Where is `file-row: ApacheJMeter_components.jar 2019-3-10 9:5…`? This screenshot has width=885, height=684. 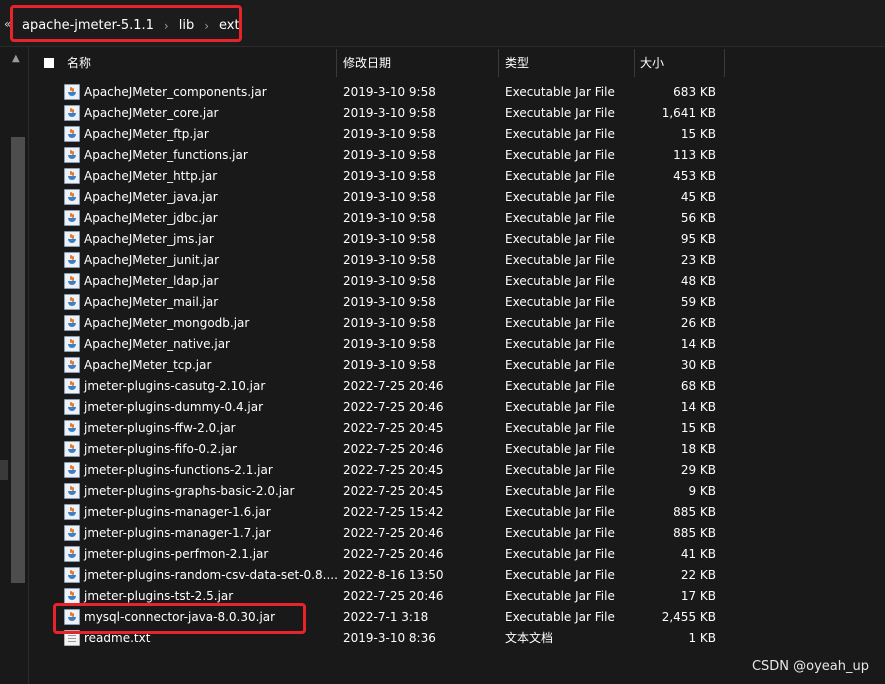 file-row: ApacheJMeter_components.jar 2019-3-10 9:5… is located at coordinates (457, 92).